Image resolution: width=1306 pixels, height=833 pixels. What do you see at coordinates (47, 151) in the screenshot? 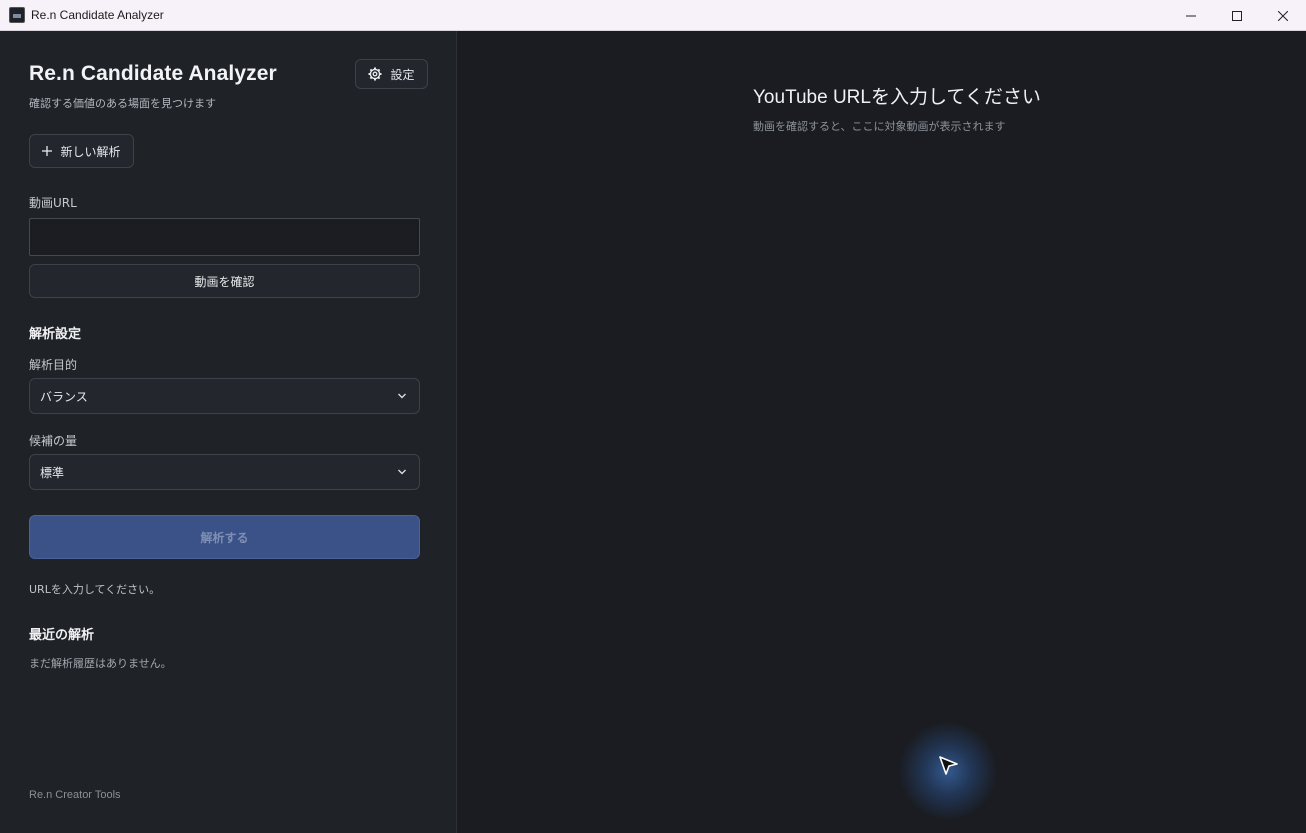
I see `plus-icon` at bounding box center [47, 151].